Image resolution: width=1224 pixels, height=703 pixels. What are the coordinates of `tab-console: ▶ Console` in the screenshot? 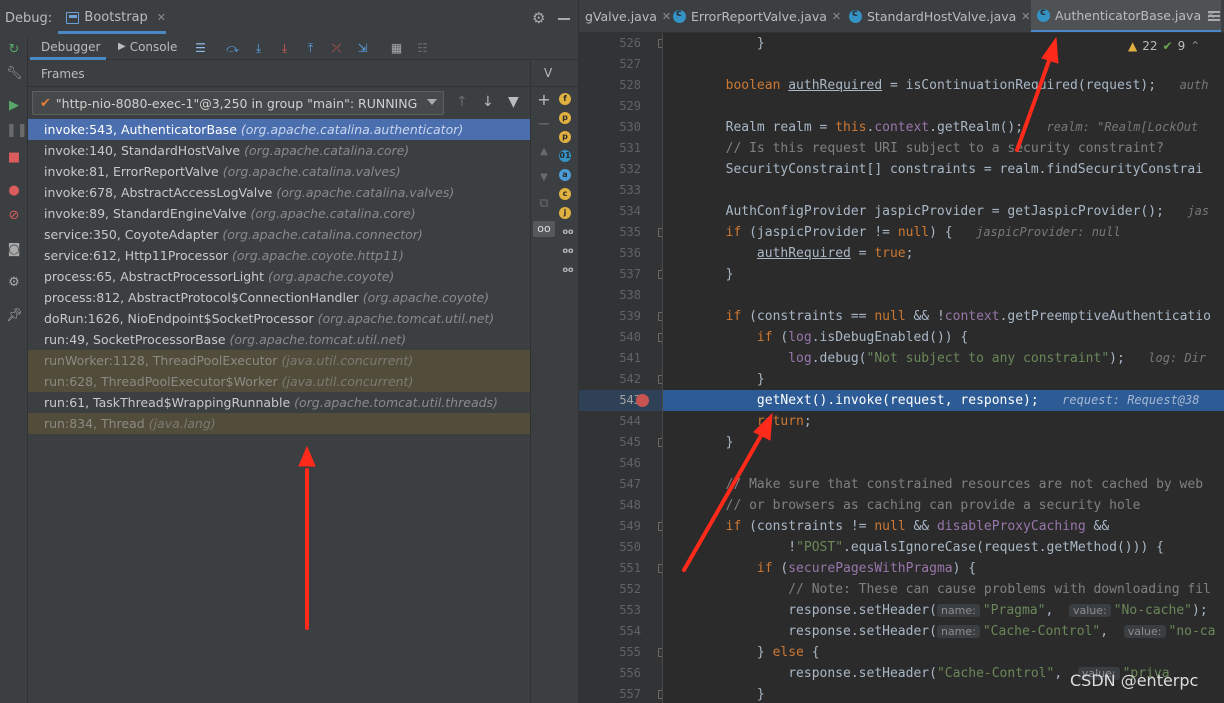 It's located at (153, 49).